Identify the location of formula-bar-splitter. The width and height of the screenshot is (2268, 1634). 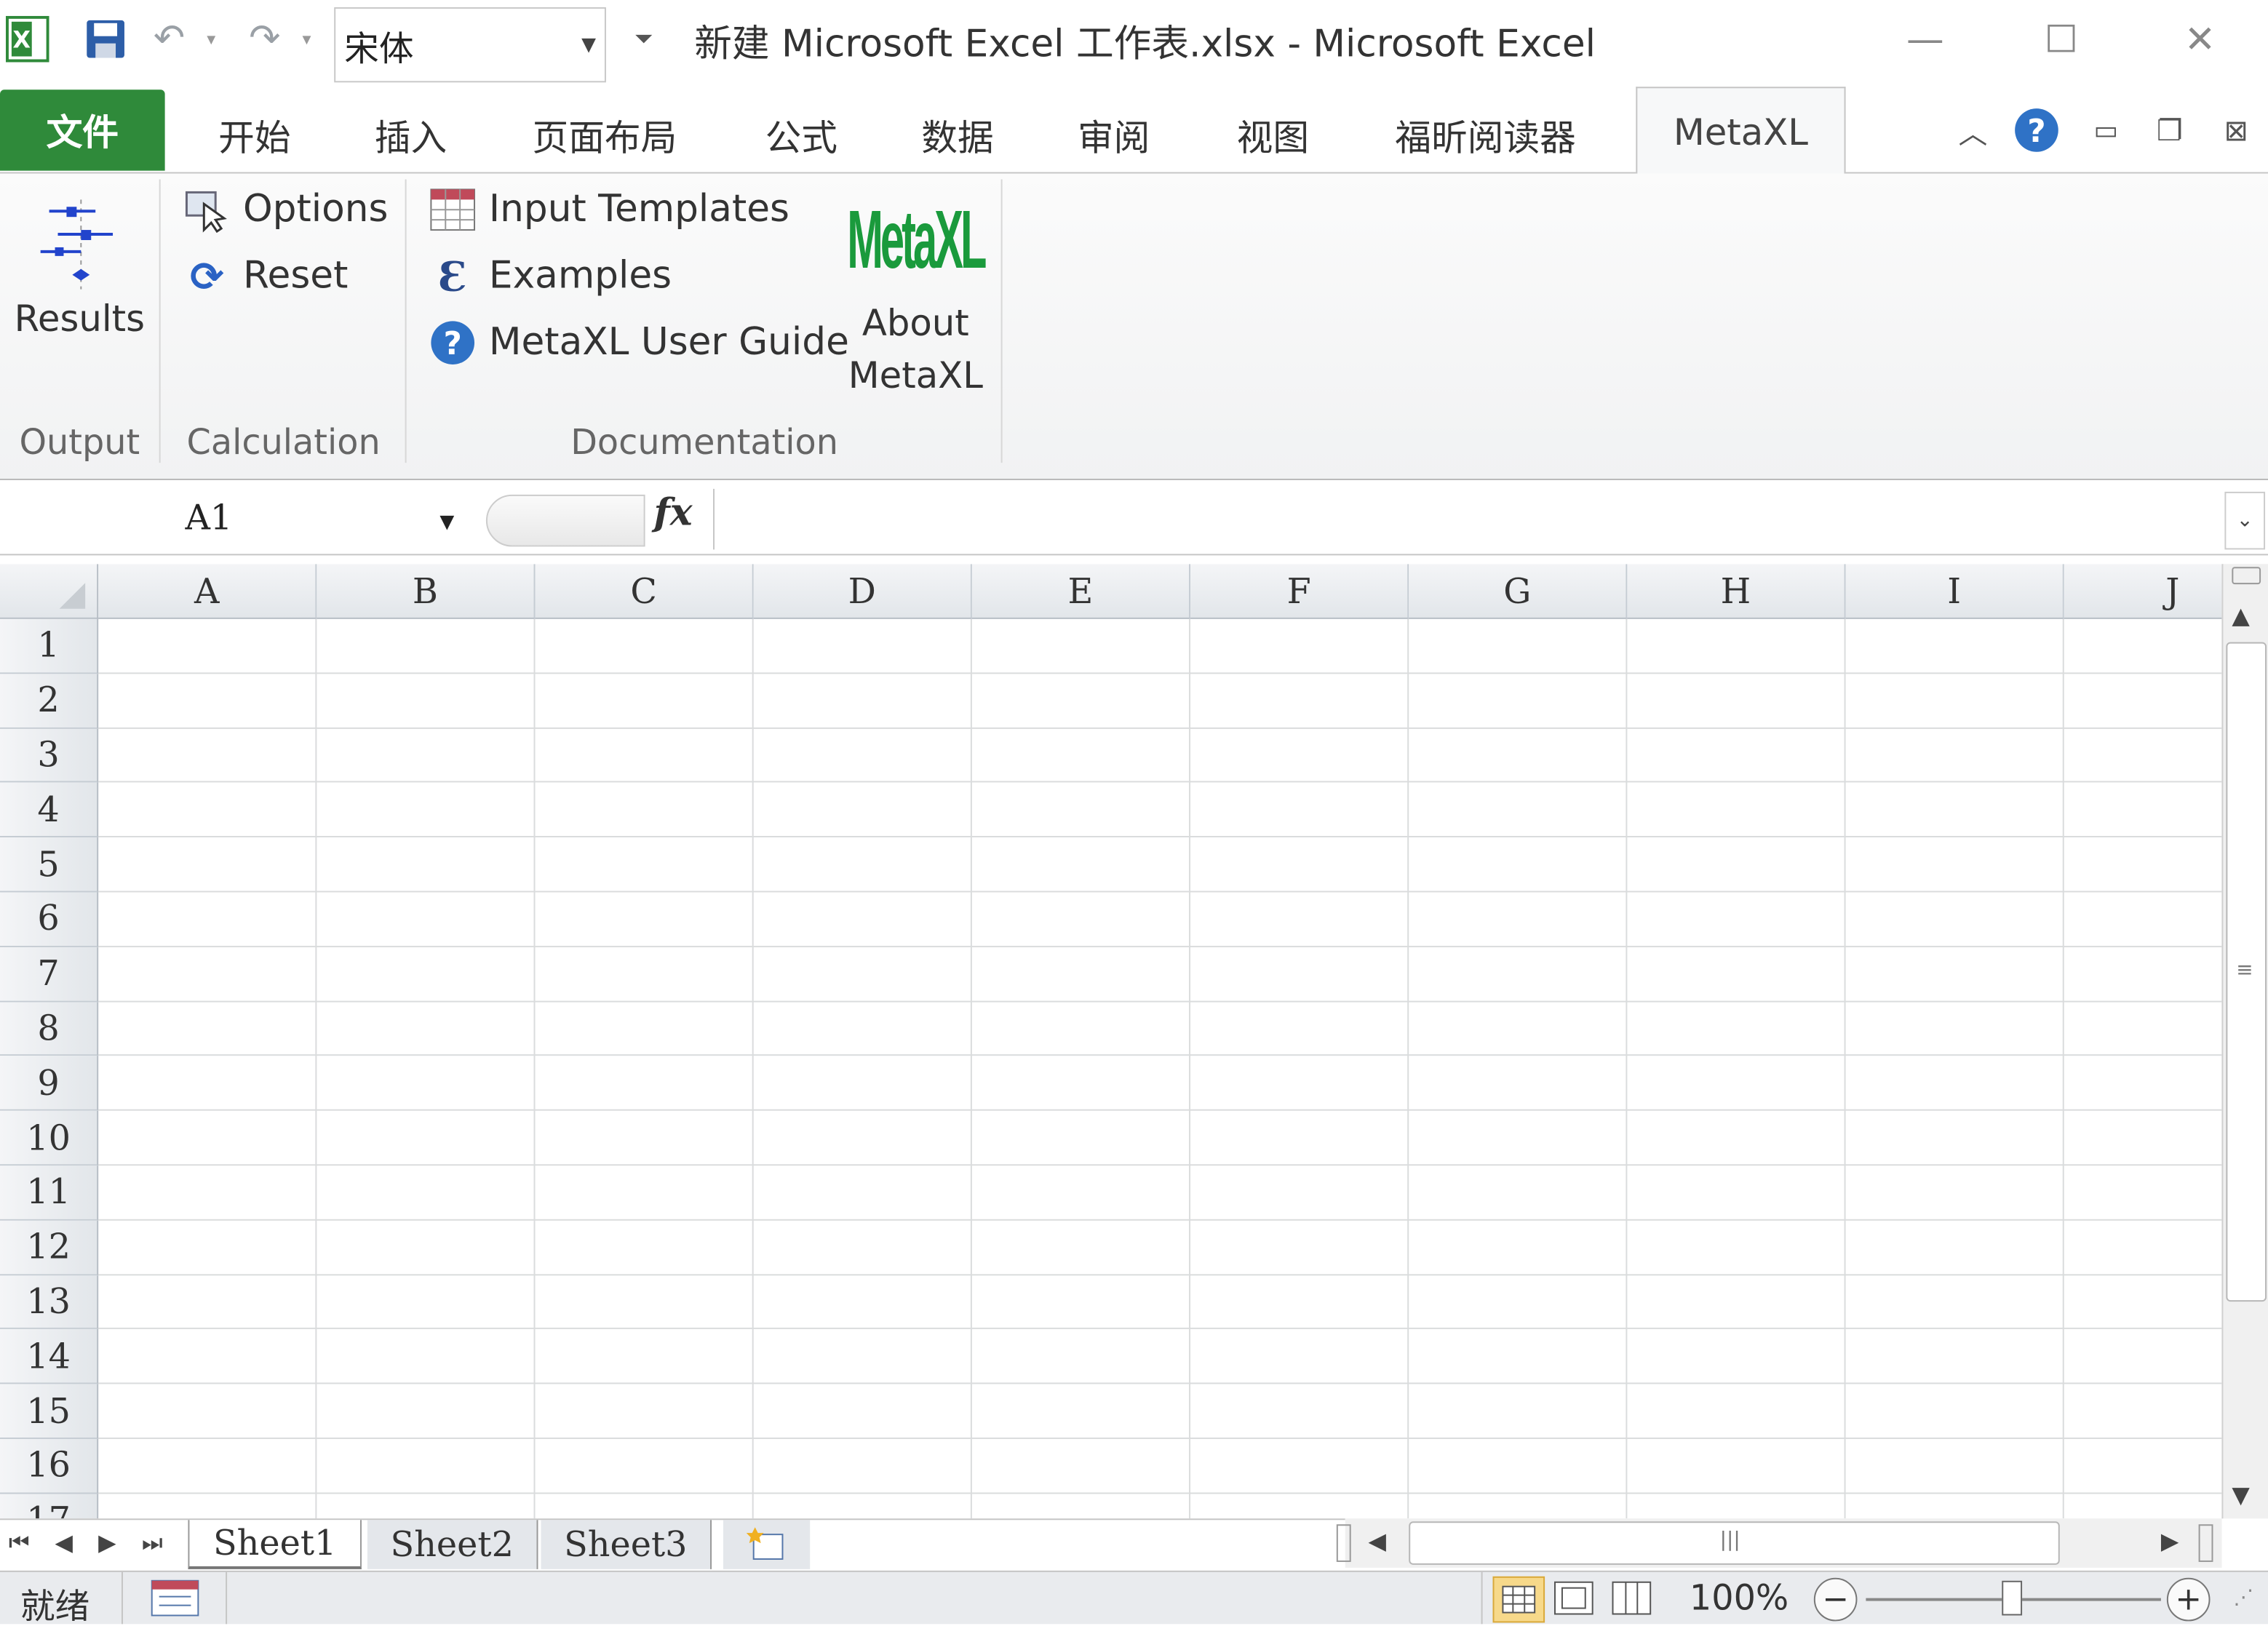
(565, 520).